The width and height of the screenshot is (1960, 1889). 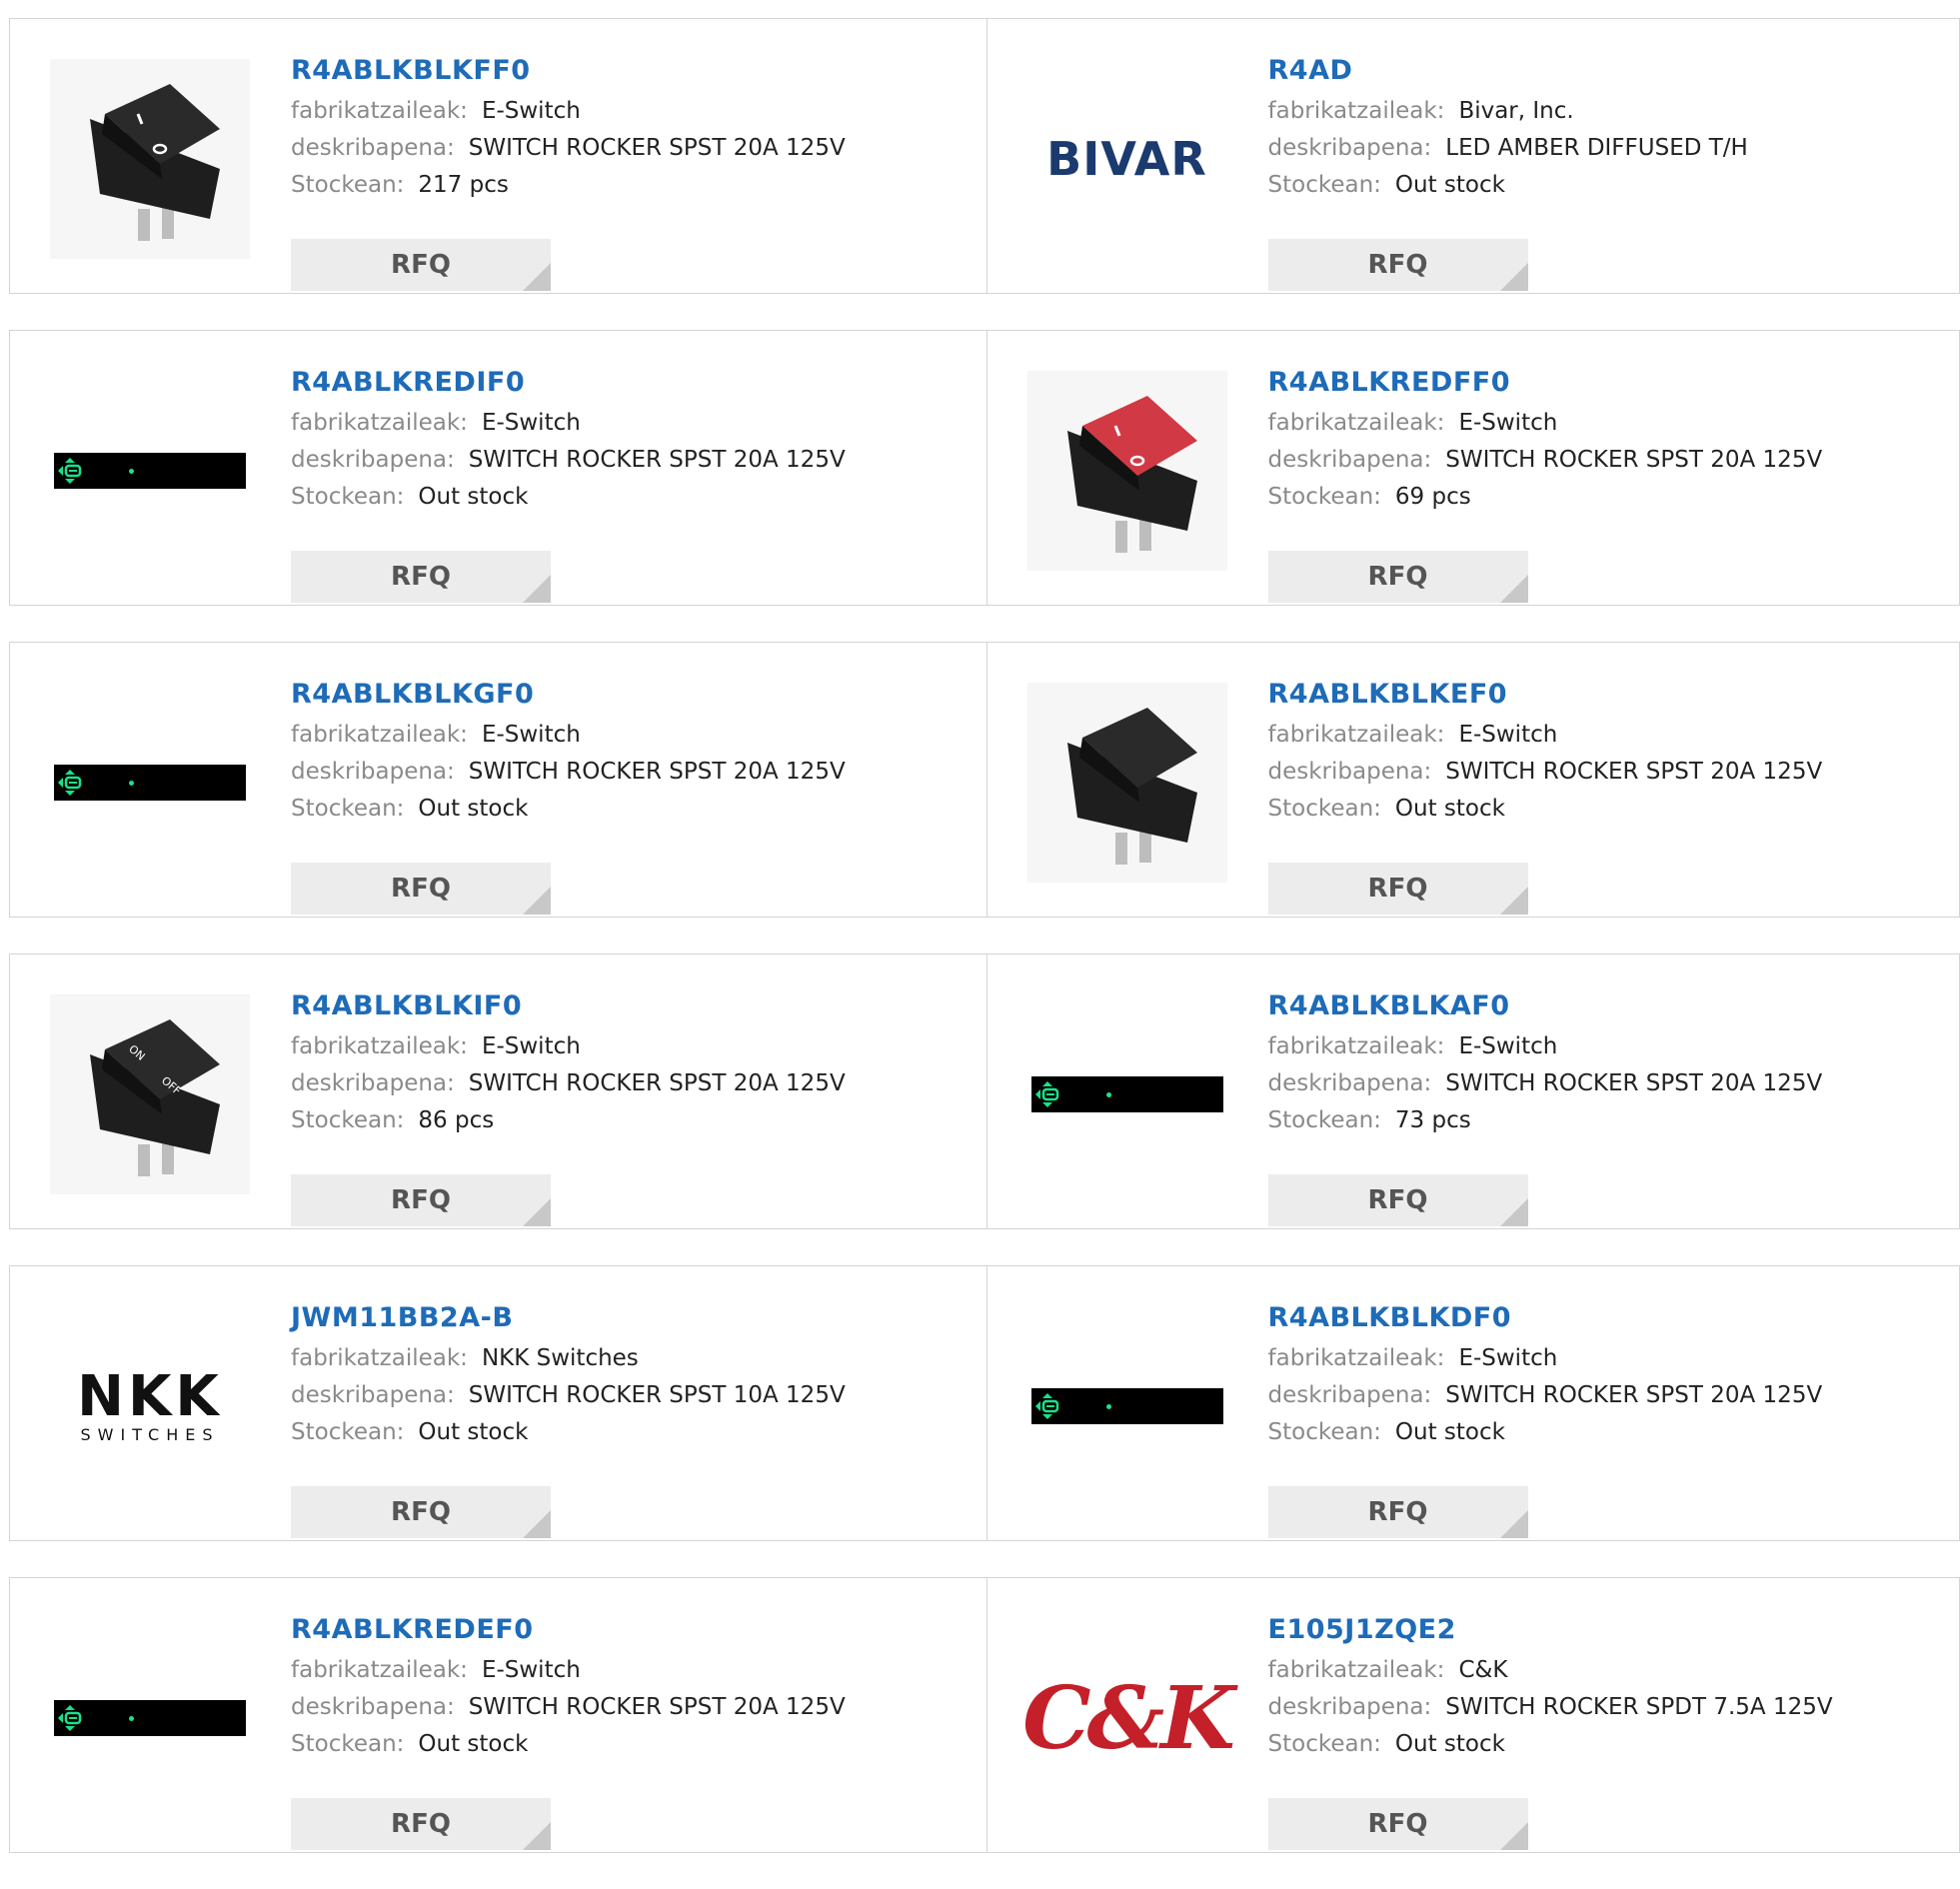 I want to click on manufacturer-line: fabrikatzaileak: Bivar, Inc., so click(x=1508, y=111).